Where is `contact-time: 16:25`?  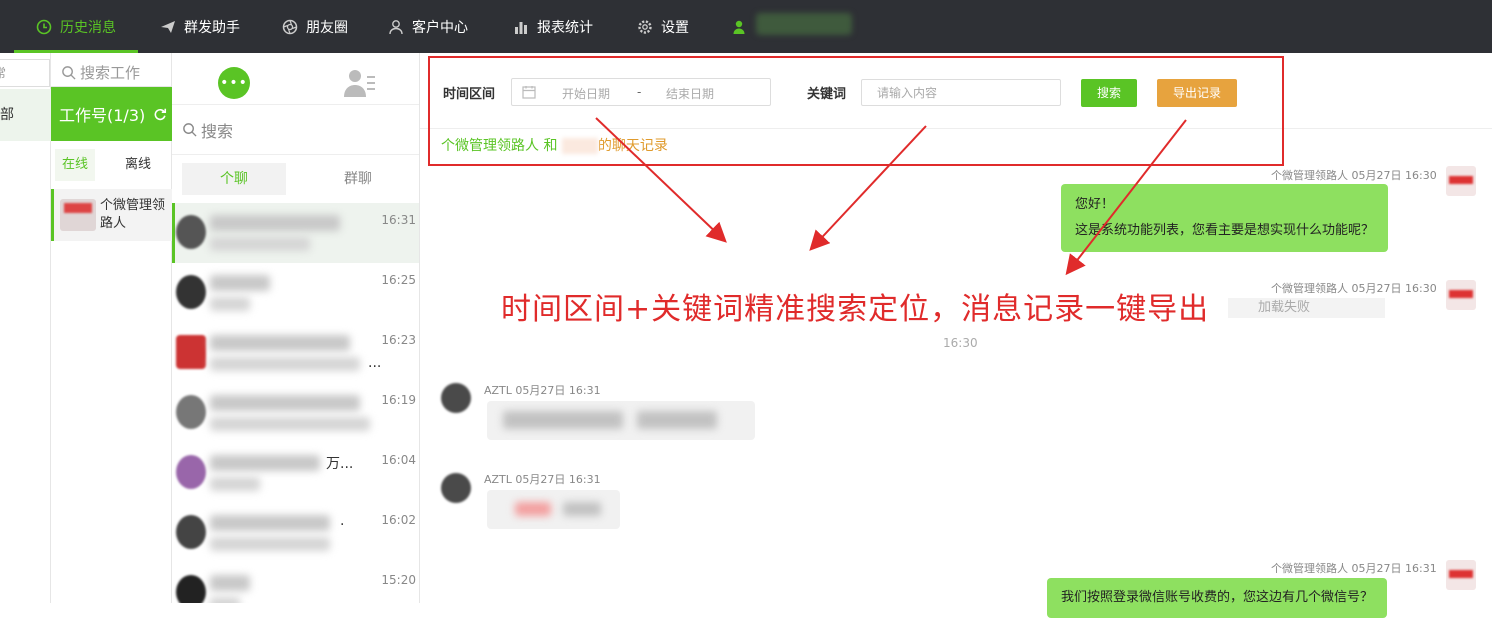 contact-time: 16:25 is located at coordinates (398, 280).